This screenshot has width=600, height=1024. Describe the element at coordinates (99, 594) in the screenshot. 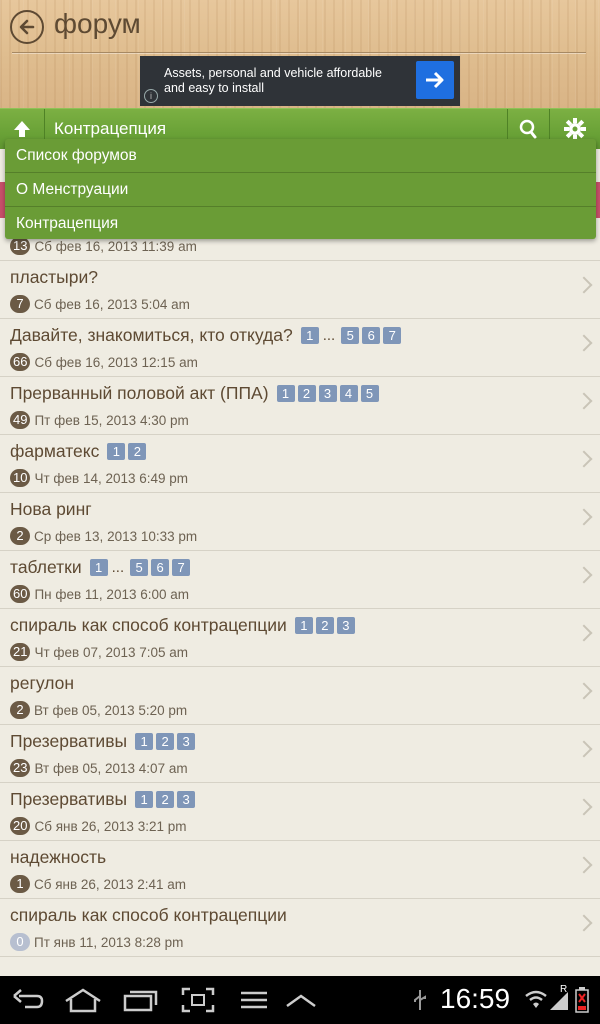

I see `topic-meta: 60 Пн фев 11, 2013 6:00 am` at that location.